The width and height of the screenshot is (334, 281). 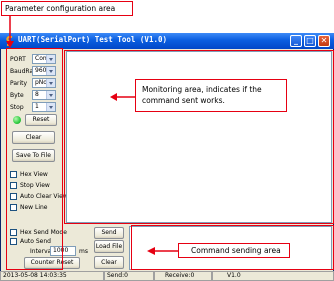 What do you see at coordinates (93, 39) in the screenshot?
I see `window-title: UART(SerialPort) Test Tool (V1.0)` at bounding box center [93, 39].